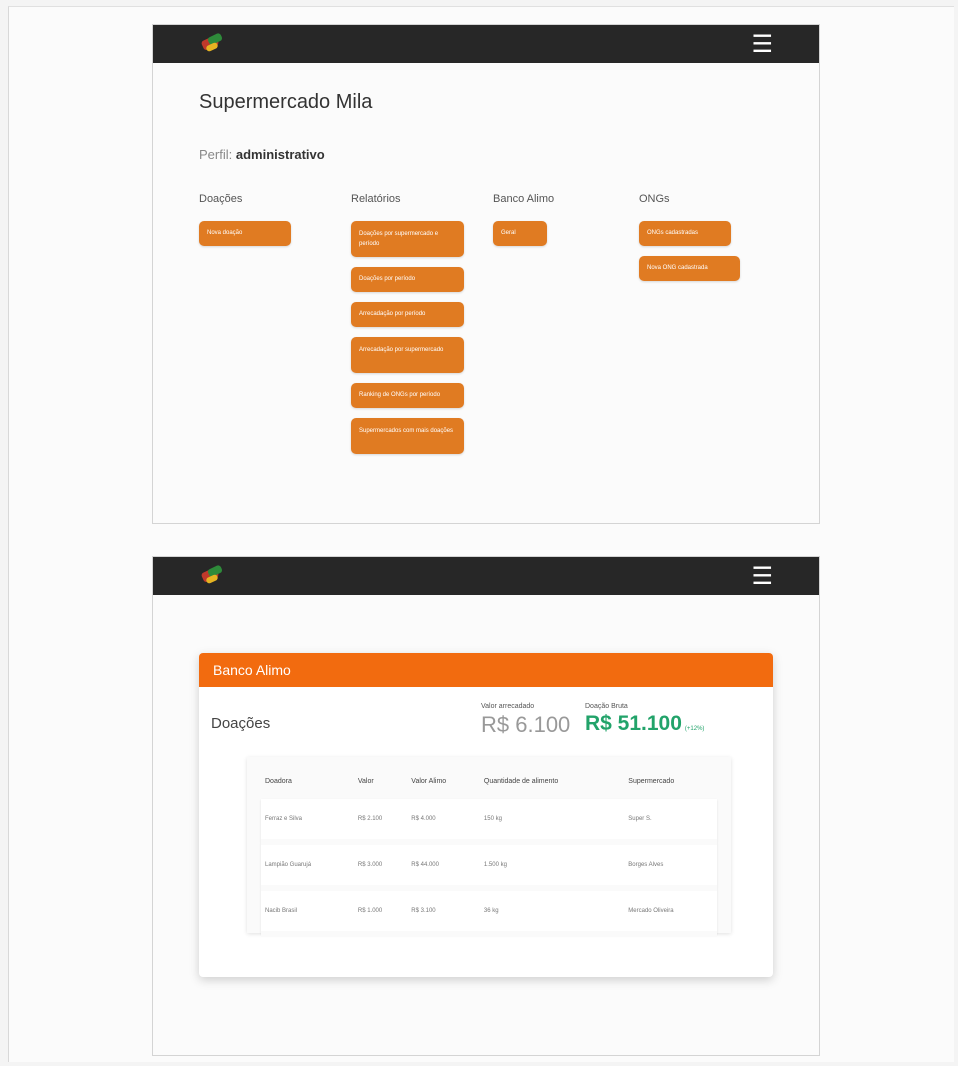 This screenshot has height=1066, width=958. Describe the element at coordinates (380, 866) in the screenshot. I see `table-cell: R$ 3.000` at that location.